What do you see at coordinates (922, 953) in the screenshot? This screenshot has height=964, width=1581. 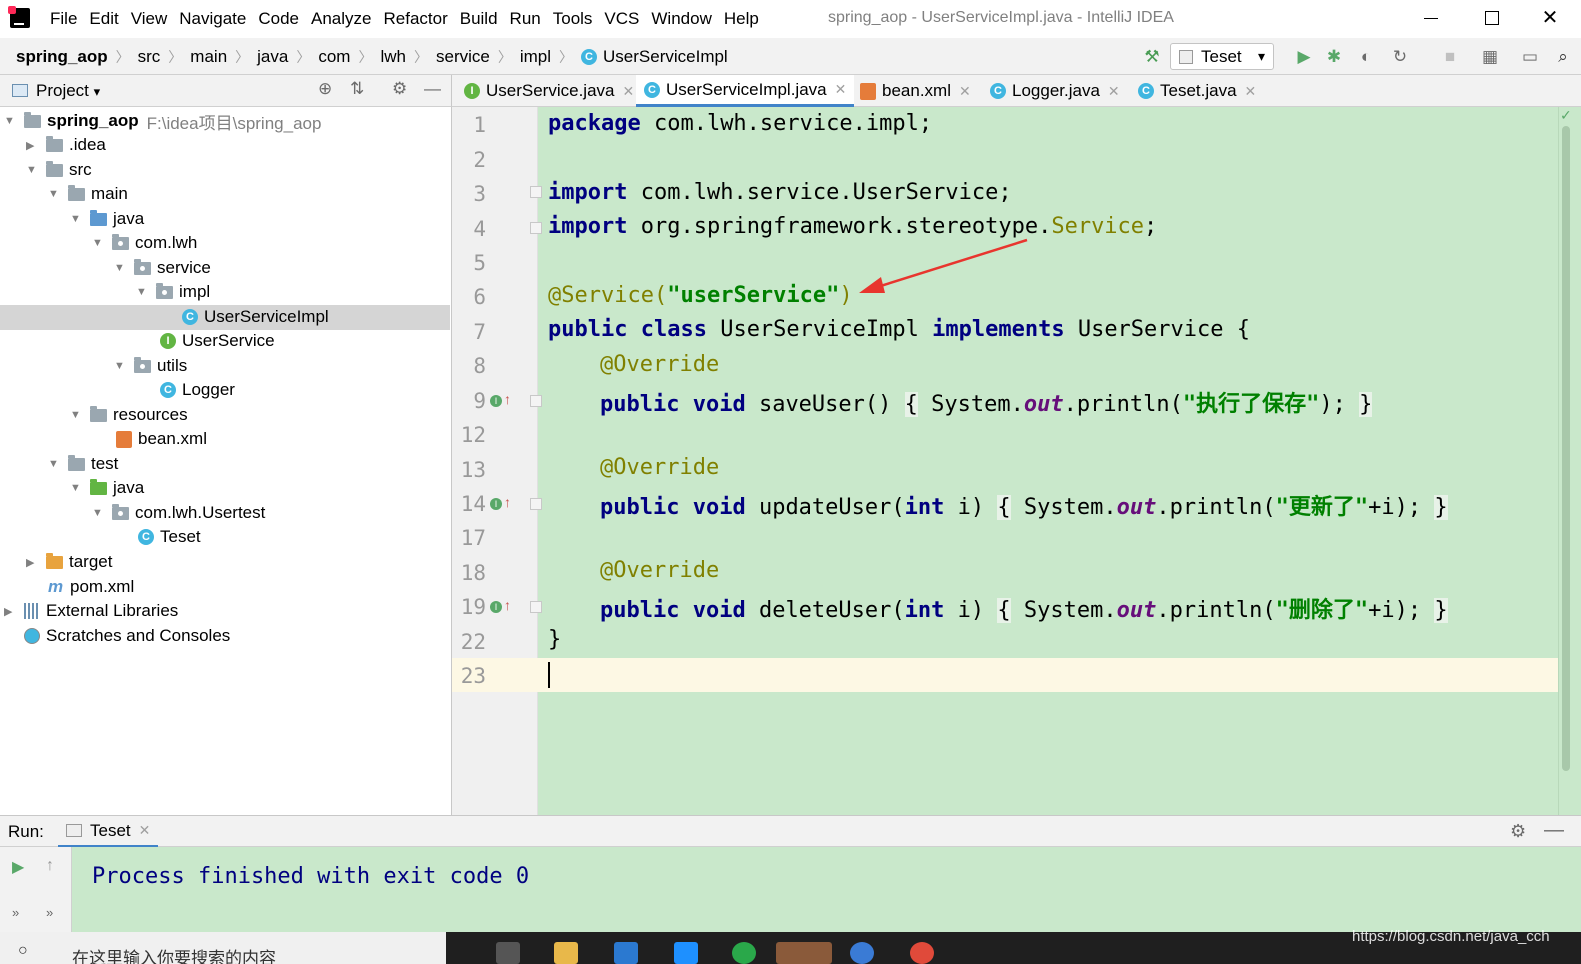 I see `chrome-app-icon` at bounding box center [922, 953].